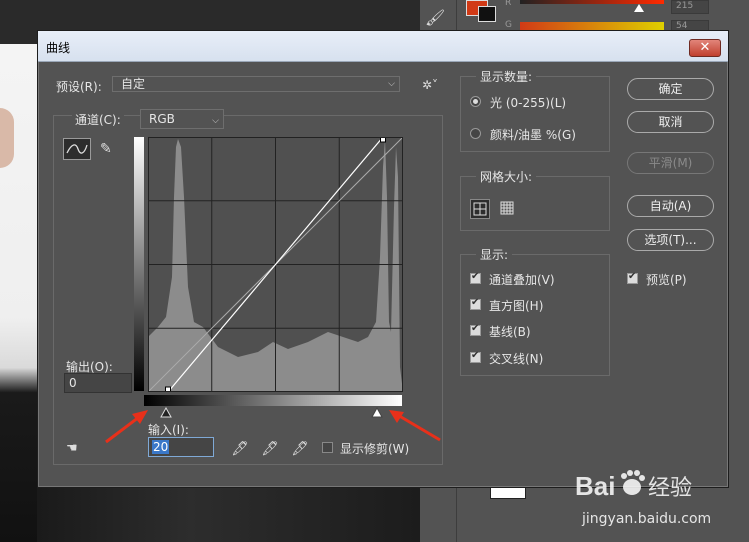  Describe the element at coordinates (375, 449) in the screenshot. I see `show-clipping-label: 显示修剪(W)` at that location.